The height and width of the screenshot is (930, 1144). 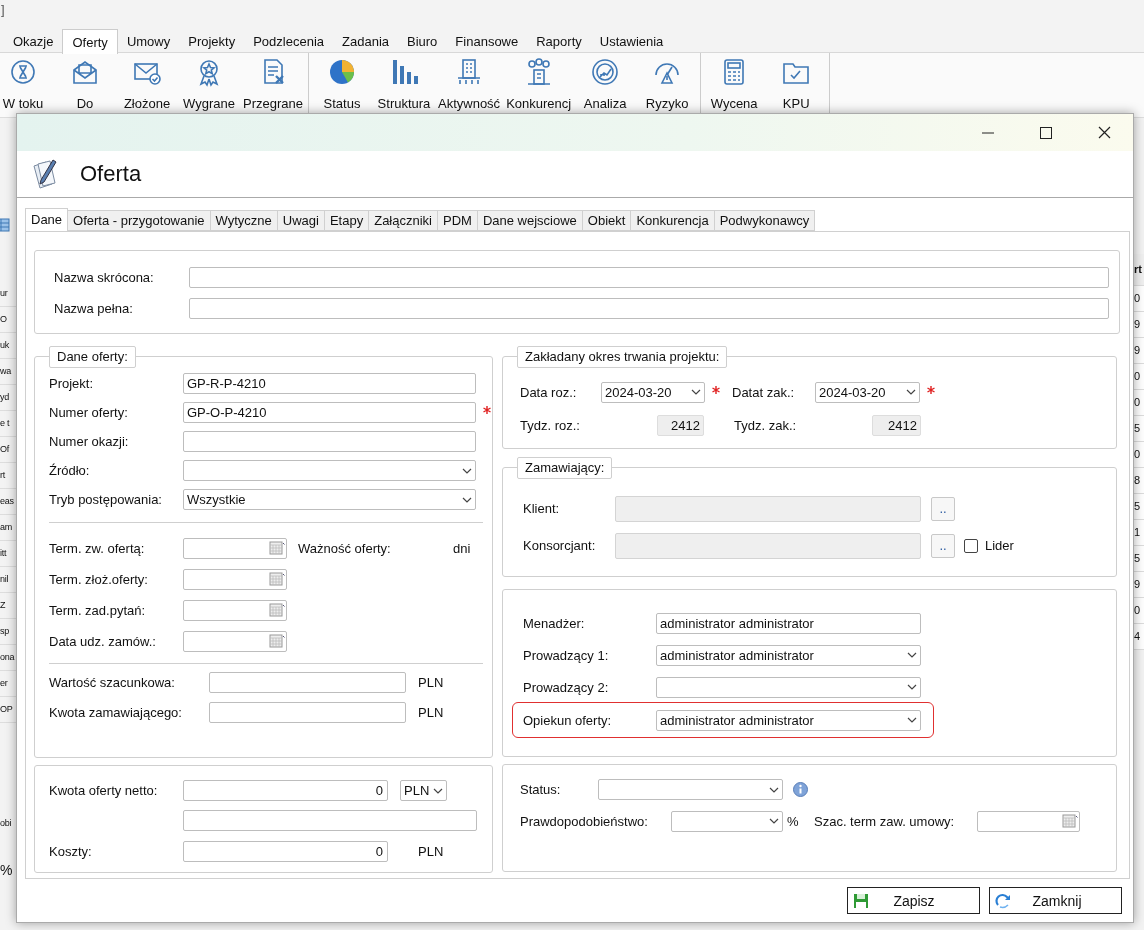 I want to click on toolbar-button: KPU, so click(x=796, y=84).